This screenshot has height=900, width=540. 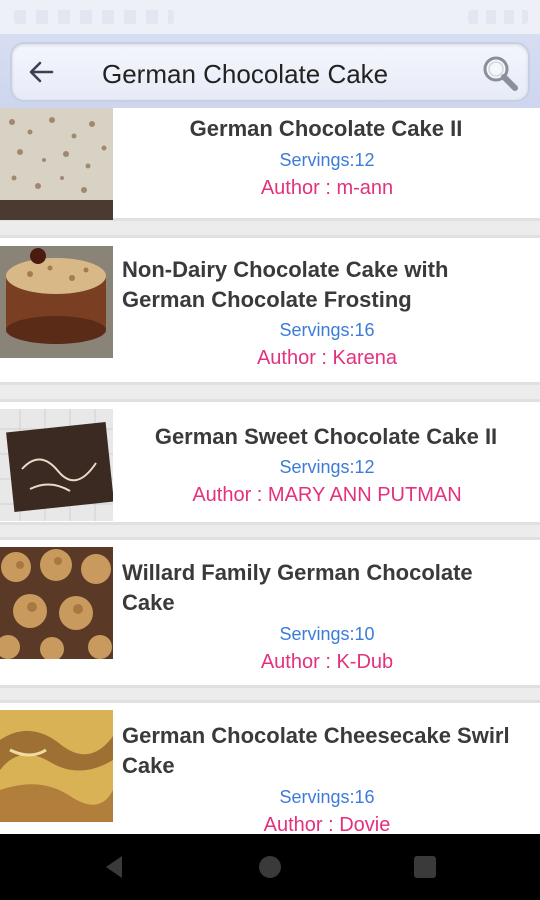 I want to click on recipe-author: Author : Karena, so click(x=327, y=358).